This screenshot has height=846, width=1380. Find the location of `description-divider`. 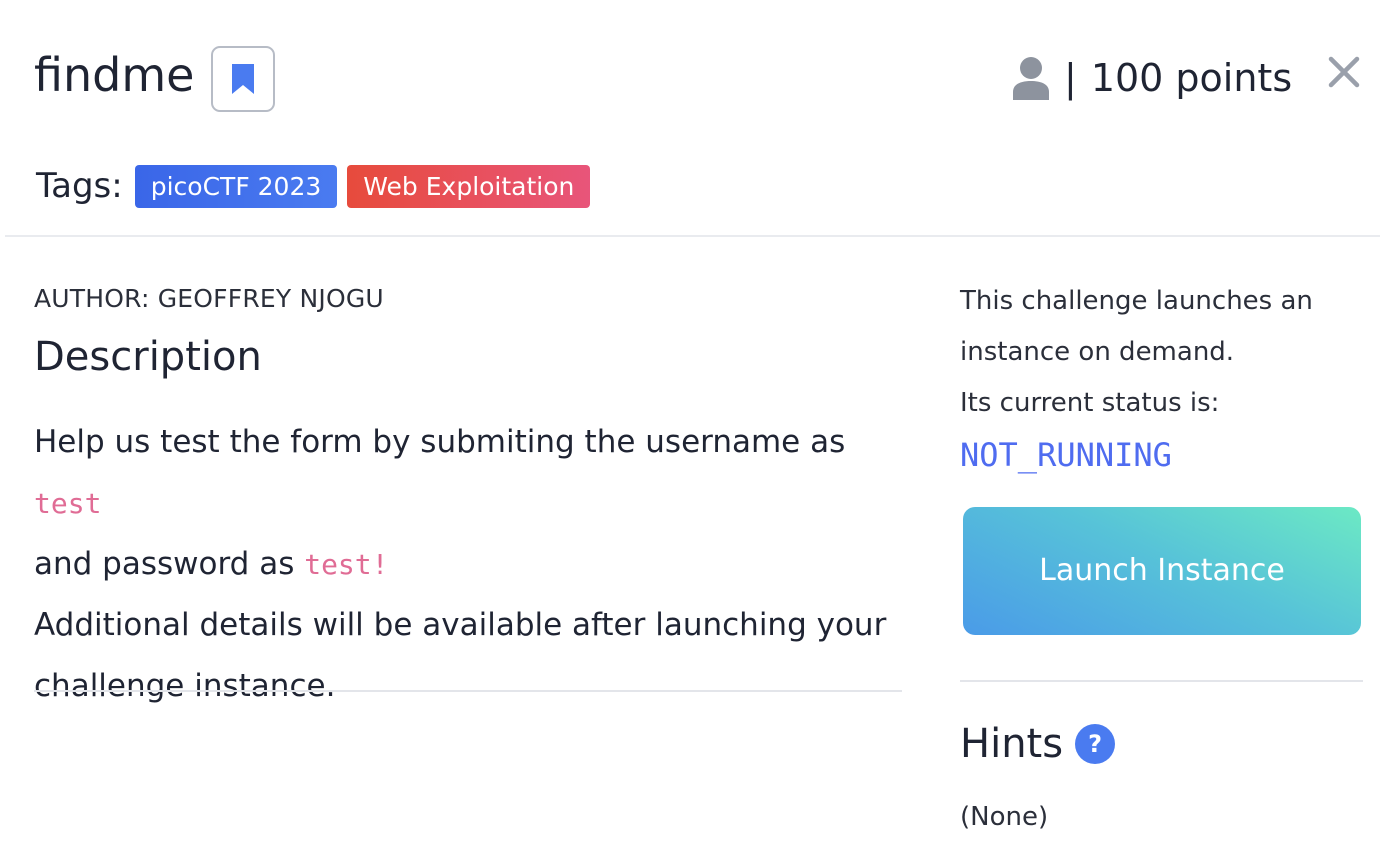

description-divider is located at coordinates (468, 691).